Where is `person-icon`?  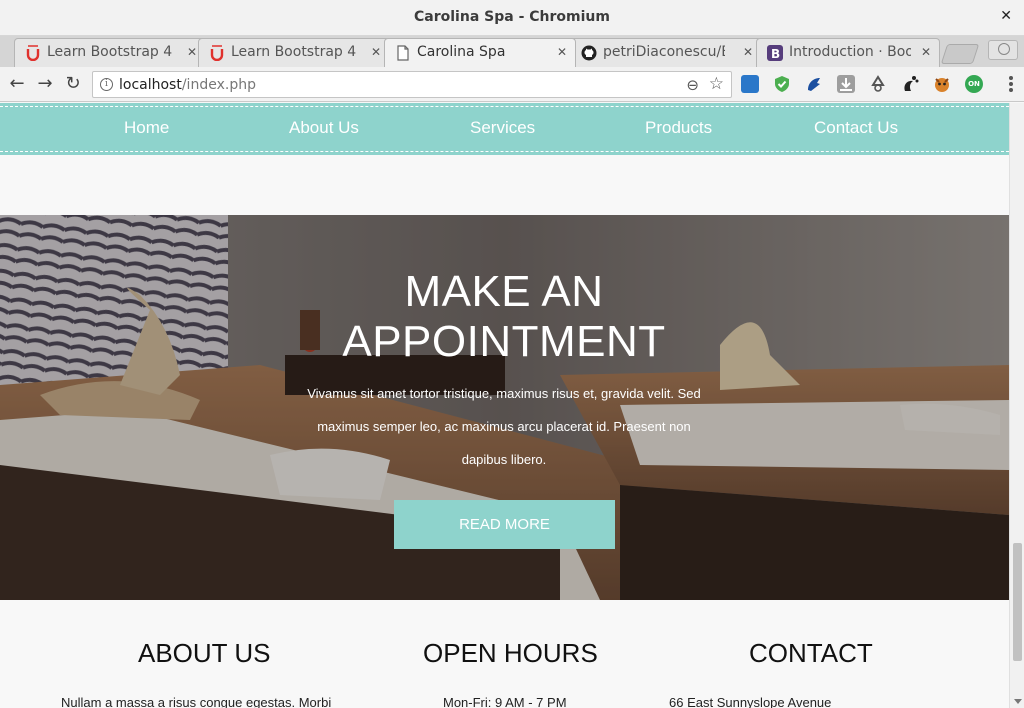
person-icon is located at coordinates (1004, 49).